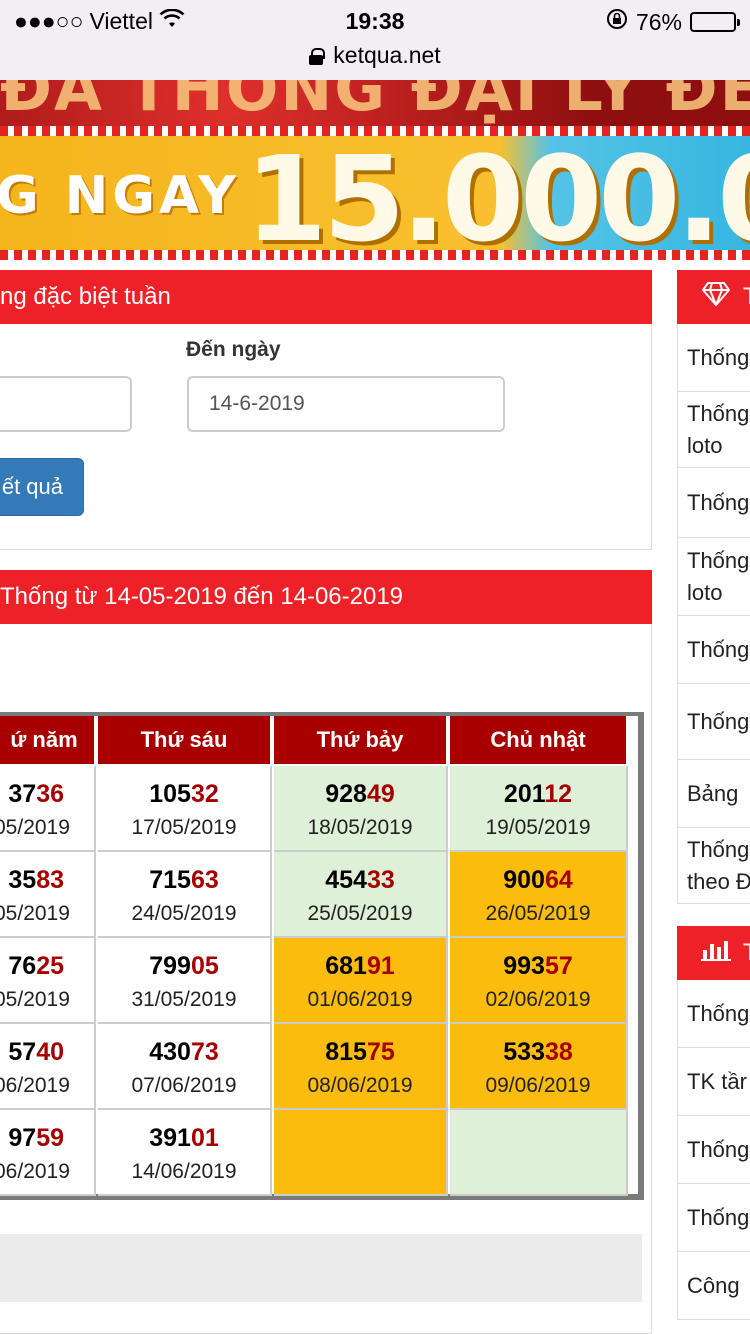 Image resolution: width=750 pixels, height=1334 pixels. What do you see at coordinates (48, 895) in the screenshot?
I see `result-cell: 3583 05/2019` at bounding box center [48, 895].